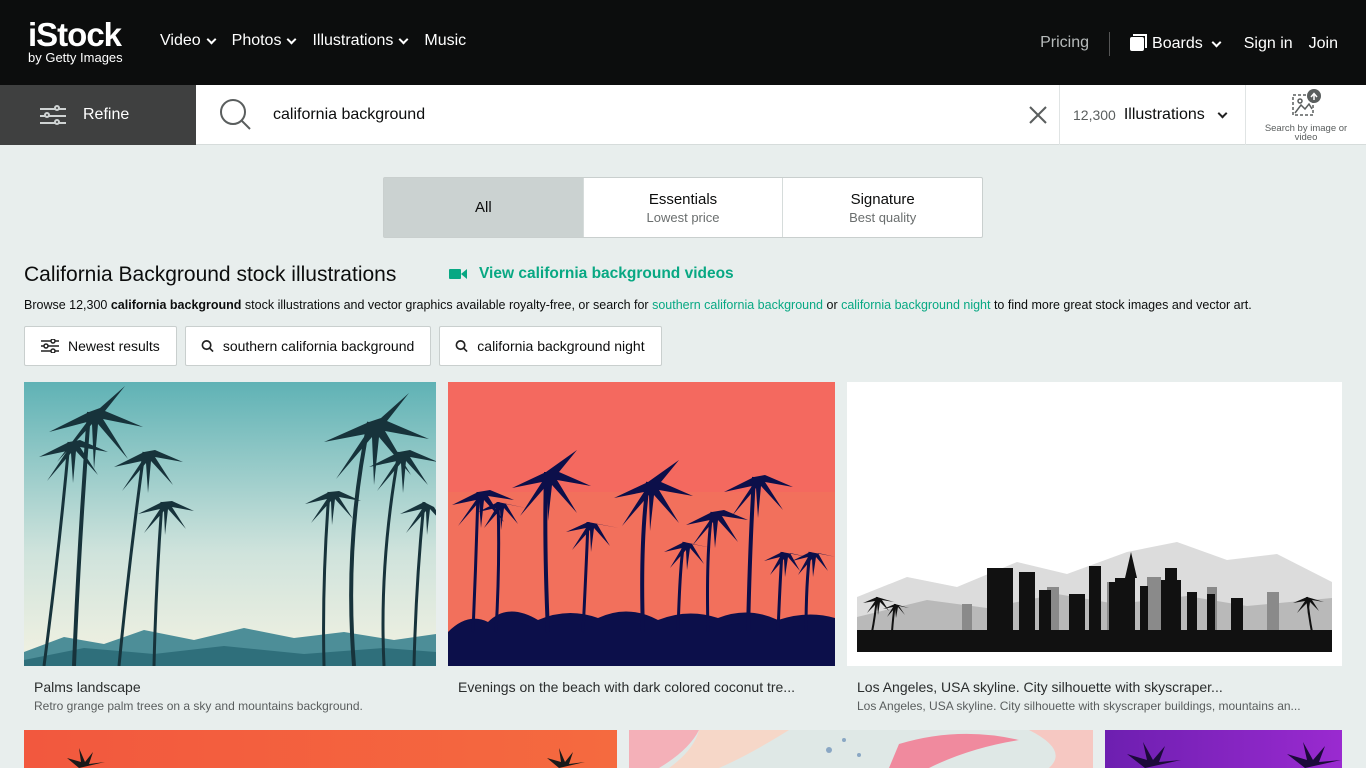 The height and width of the screenshot is (768, 1366). I want to click on boards-label: Boards, so click(1177, 43).